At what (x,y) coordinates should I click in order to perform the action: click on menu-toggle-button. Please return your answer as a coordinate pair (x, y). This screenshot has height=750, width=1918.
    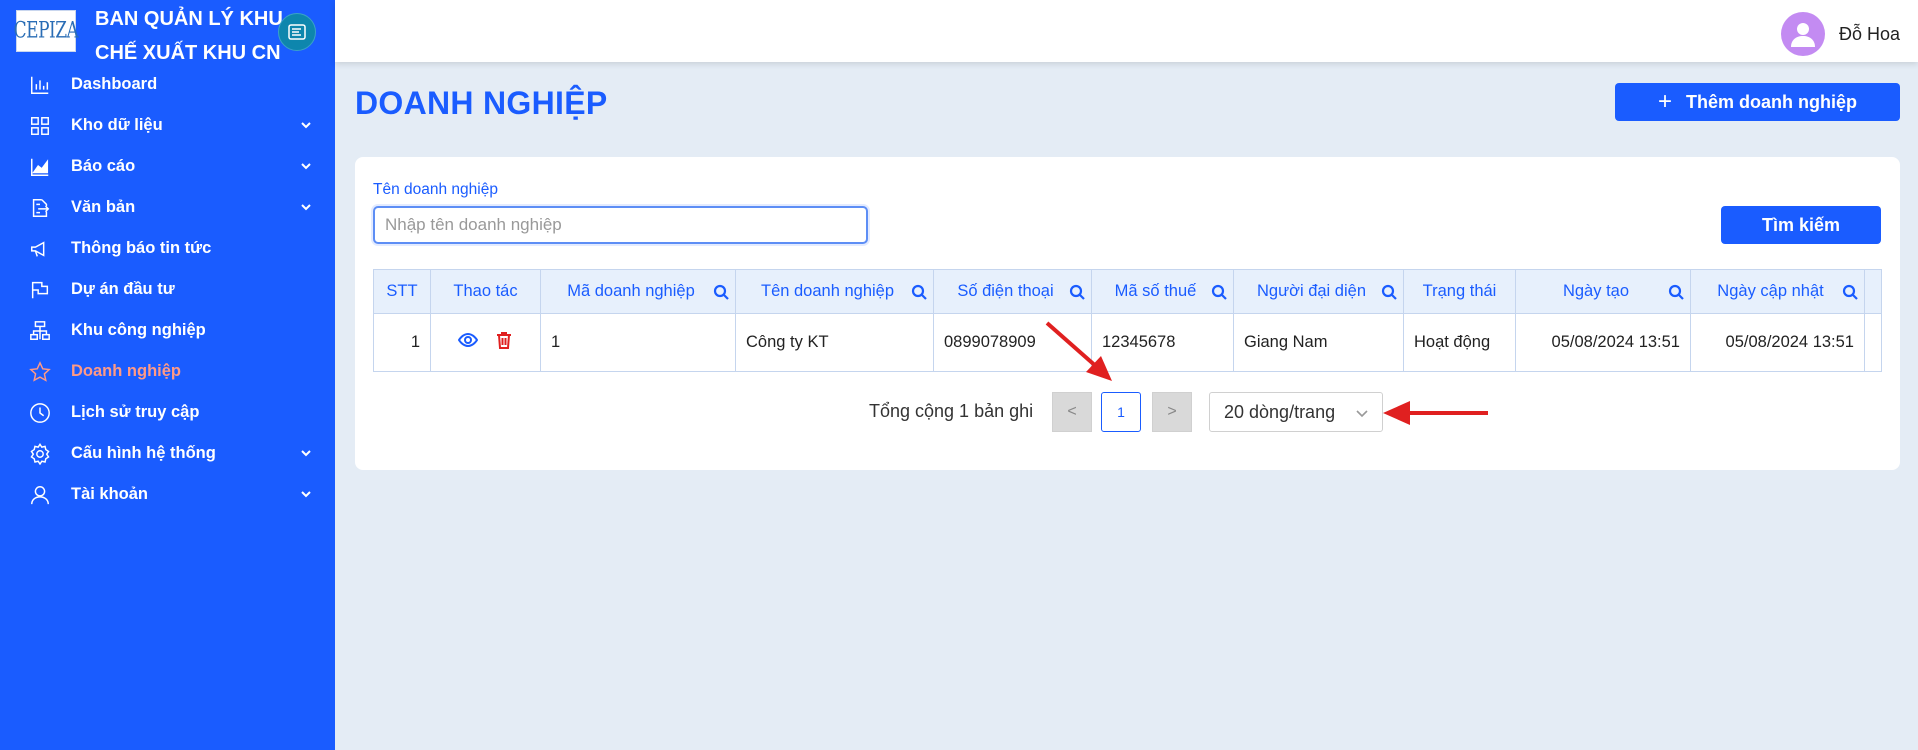
    Looking at the image, I should click on (297, 32).